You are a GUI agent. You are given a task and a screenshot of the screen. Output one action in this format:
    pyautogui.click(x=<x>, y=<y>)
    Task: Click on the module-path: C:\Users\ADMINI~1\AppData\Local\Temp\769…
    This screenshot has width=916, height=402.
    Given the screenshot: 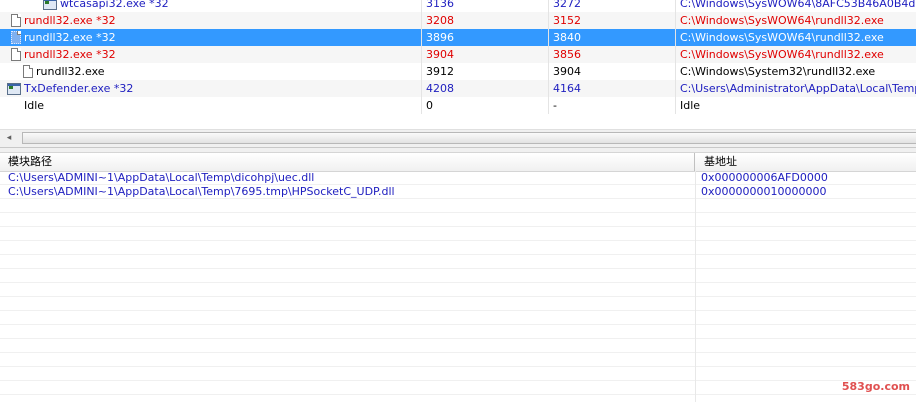 What is the action you would take?
    pyautogui.click(x=201, y=191)
    